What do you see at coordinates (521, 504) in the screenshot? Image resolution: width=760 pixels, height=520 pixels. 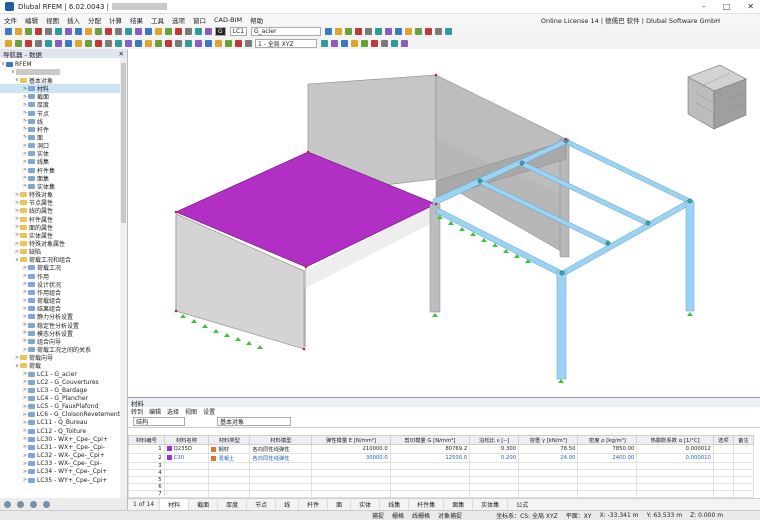 I see `table-tab: 公式` at bounding box center [521, 504].